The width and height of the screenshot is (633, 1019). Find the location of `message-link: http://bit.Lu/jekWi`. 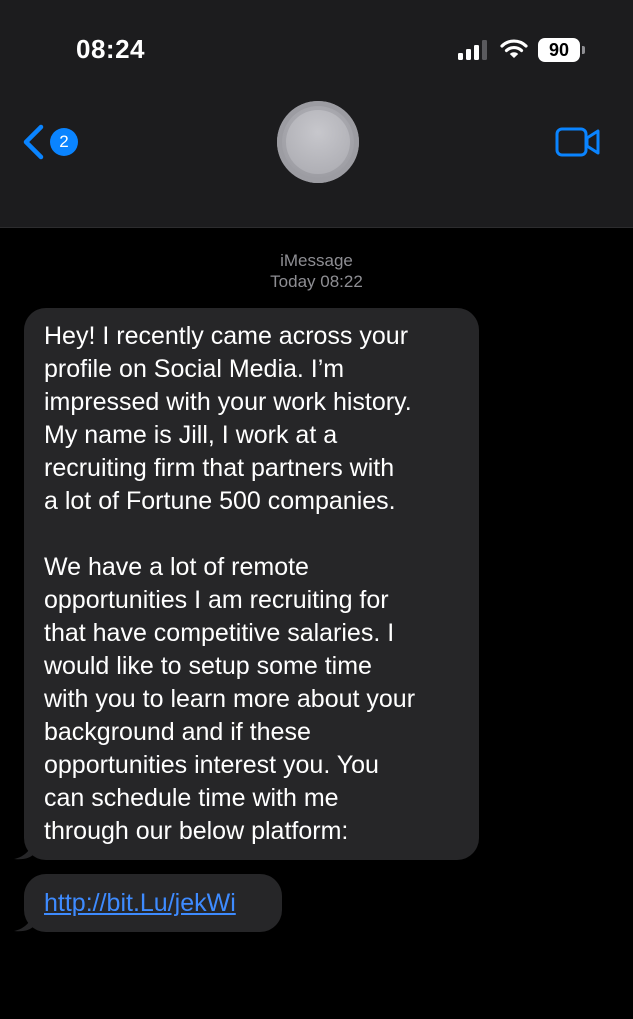

message-link: http://bit.Lu/jekWi is located at coordinates (140, 903).